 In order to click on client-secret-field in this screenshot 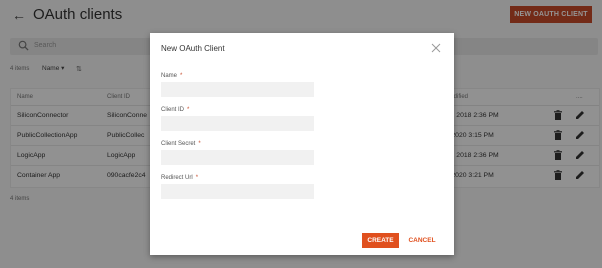, I will do `click(237, 157)`.